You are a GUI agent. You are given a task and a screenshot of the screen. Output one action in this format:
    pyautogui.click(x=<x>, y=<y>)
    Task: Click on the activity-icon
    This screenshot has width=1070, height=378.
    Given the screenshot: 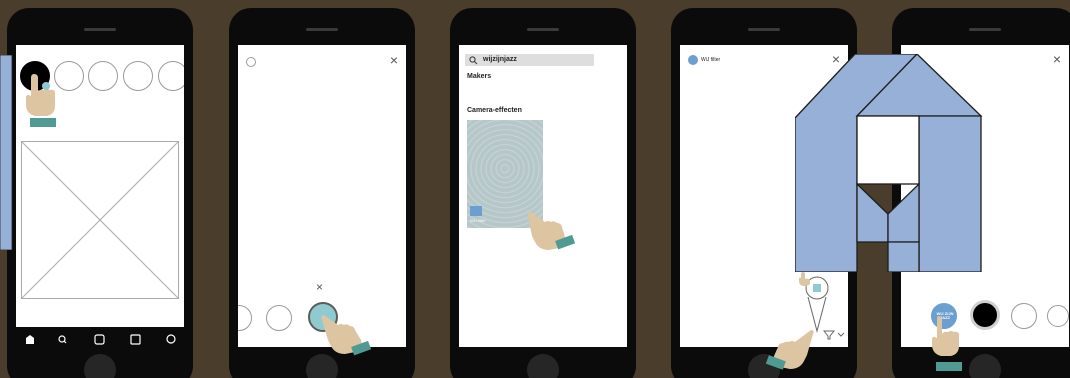 What is the action you would take?
    pyautogui.click(x=135, y=339)
    